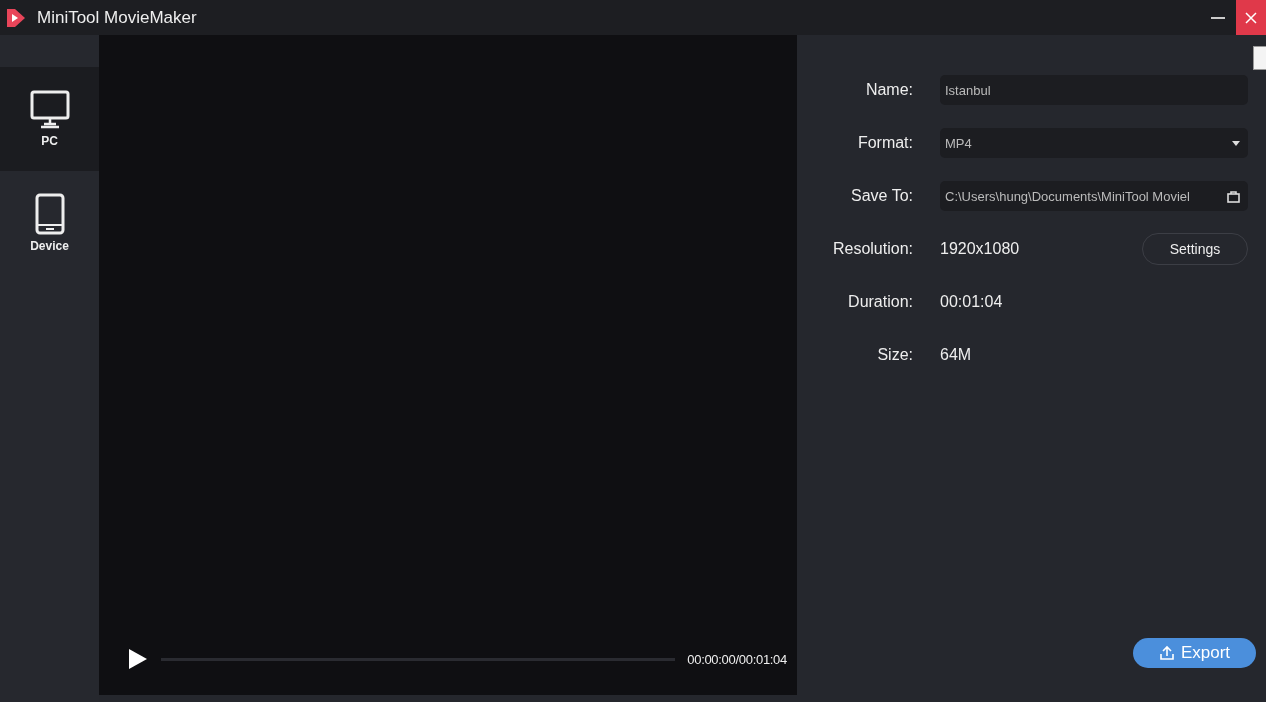 The image size is (1266, 702). Describe the element at coordinates (980, 249) in the screenshot. I see `info-value: 1920x1080` at that location.